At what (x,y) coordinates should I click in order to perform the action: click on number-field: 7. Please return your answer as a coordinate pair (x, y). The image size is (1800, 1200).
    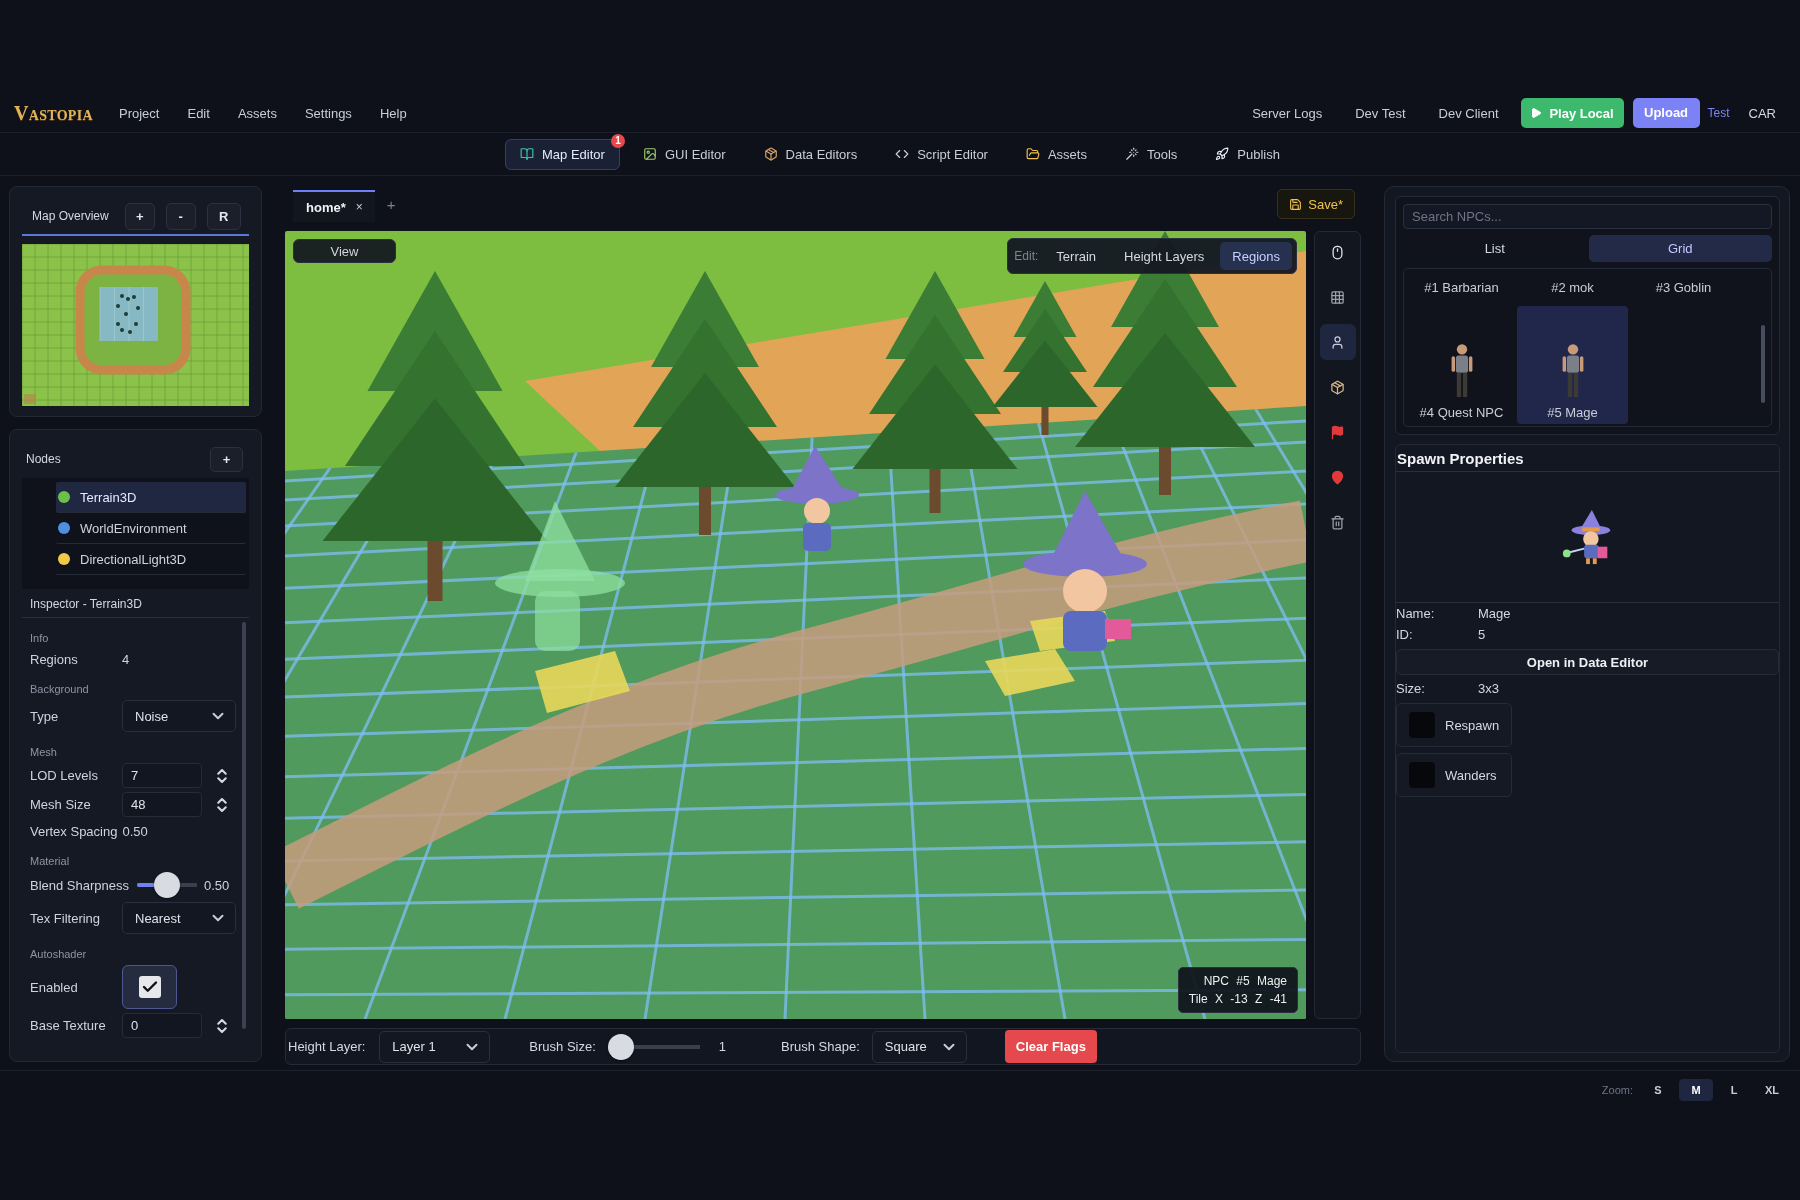
    Looking at the image, I should click on (162, 775).